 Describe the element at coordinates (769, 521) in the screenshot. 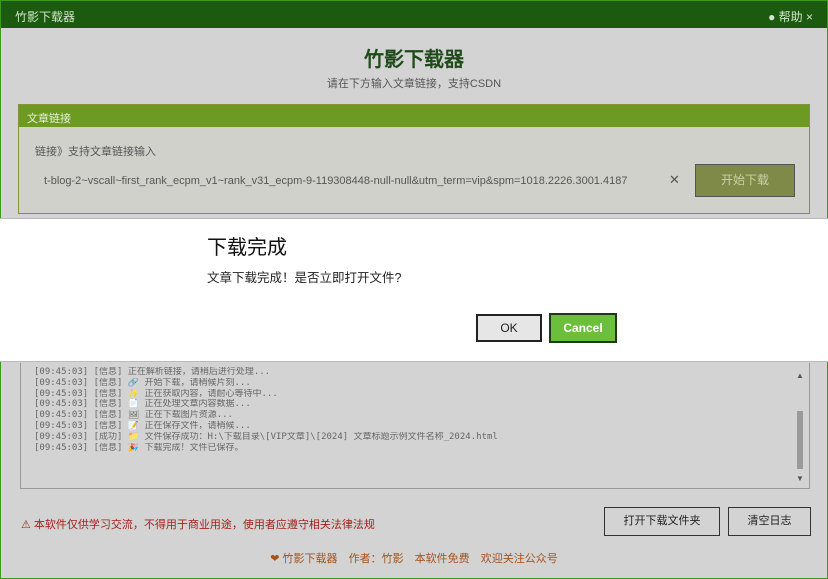

I see `clear-log-button: 清空日志` at that location.